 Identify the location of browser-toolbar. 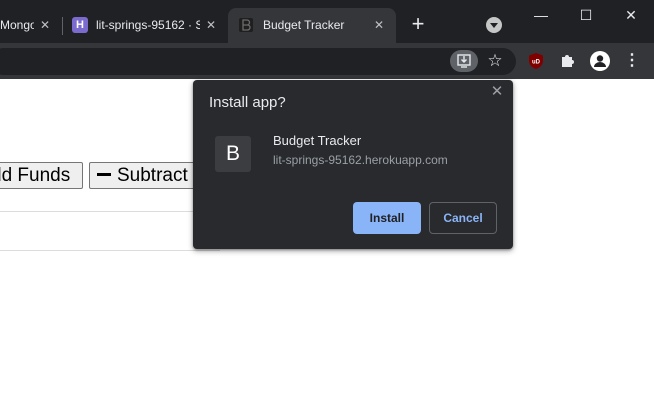
(327, 61).